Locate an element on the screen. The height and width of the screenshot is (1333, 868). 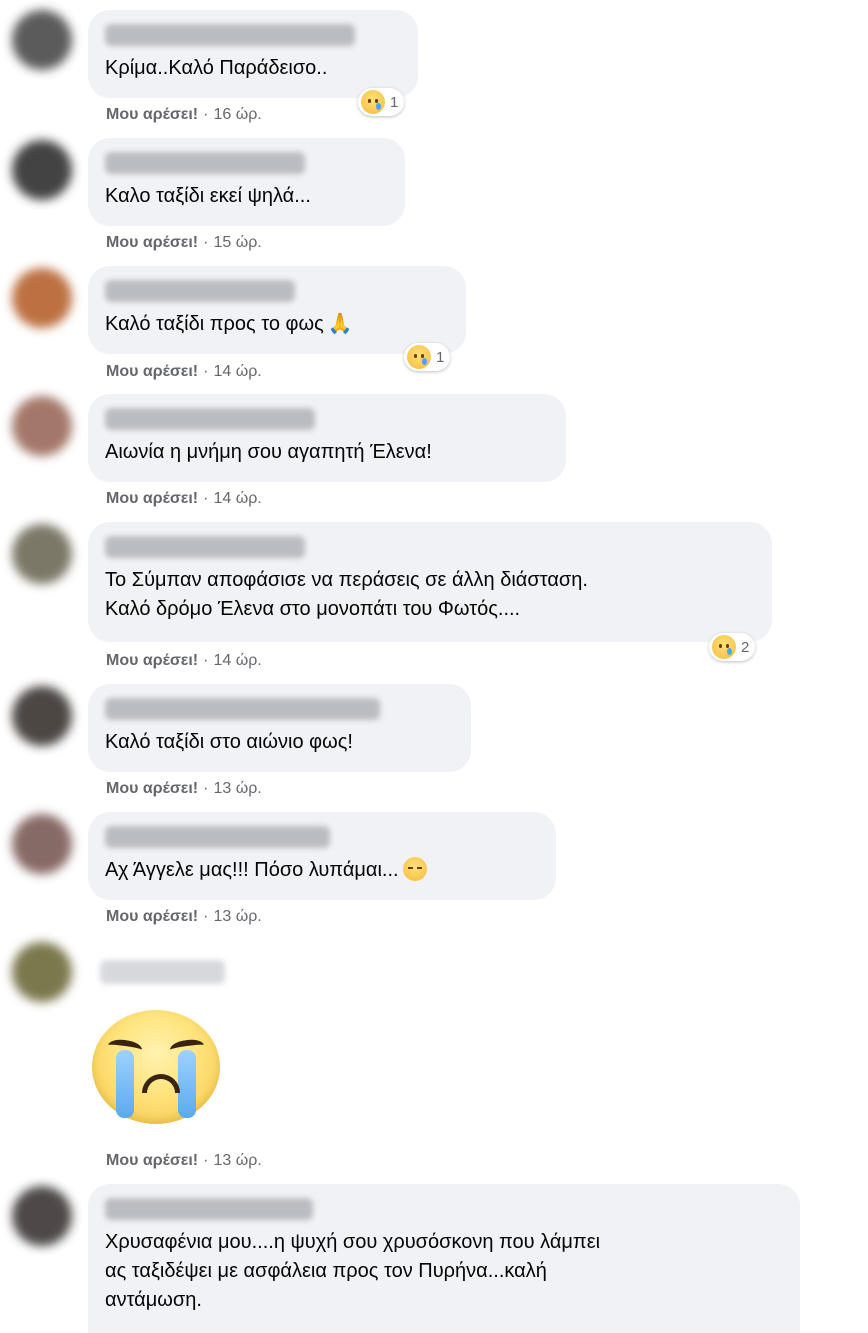
comment-bubble: Καλό ταξίδι στο αιώνιο φως! is located at coordinates (279, 728).